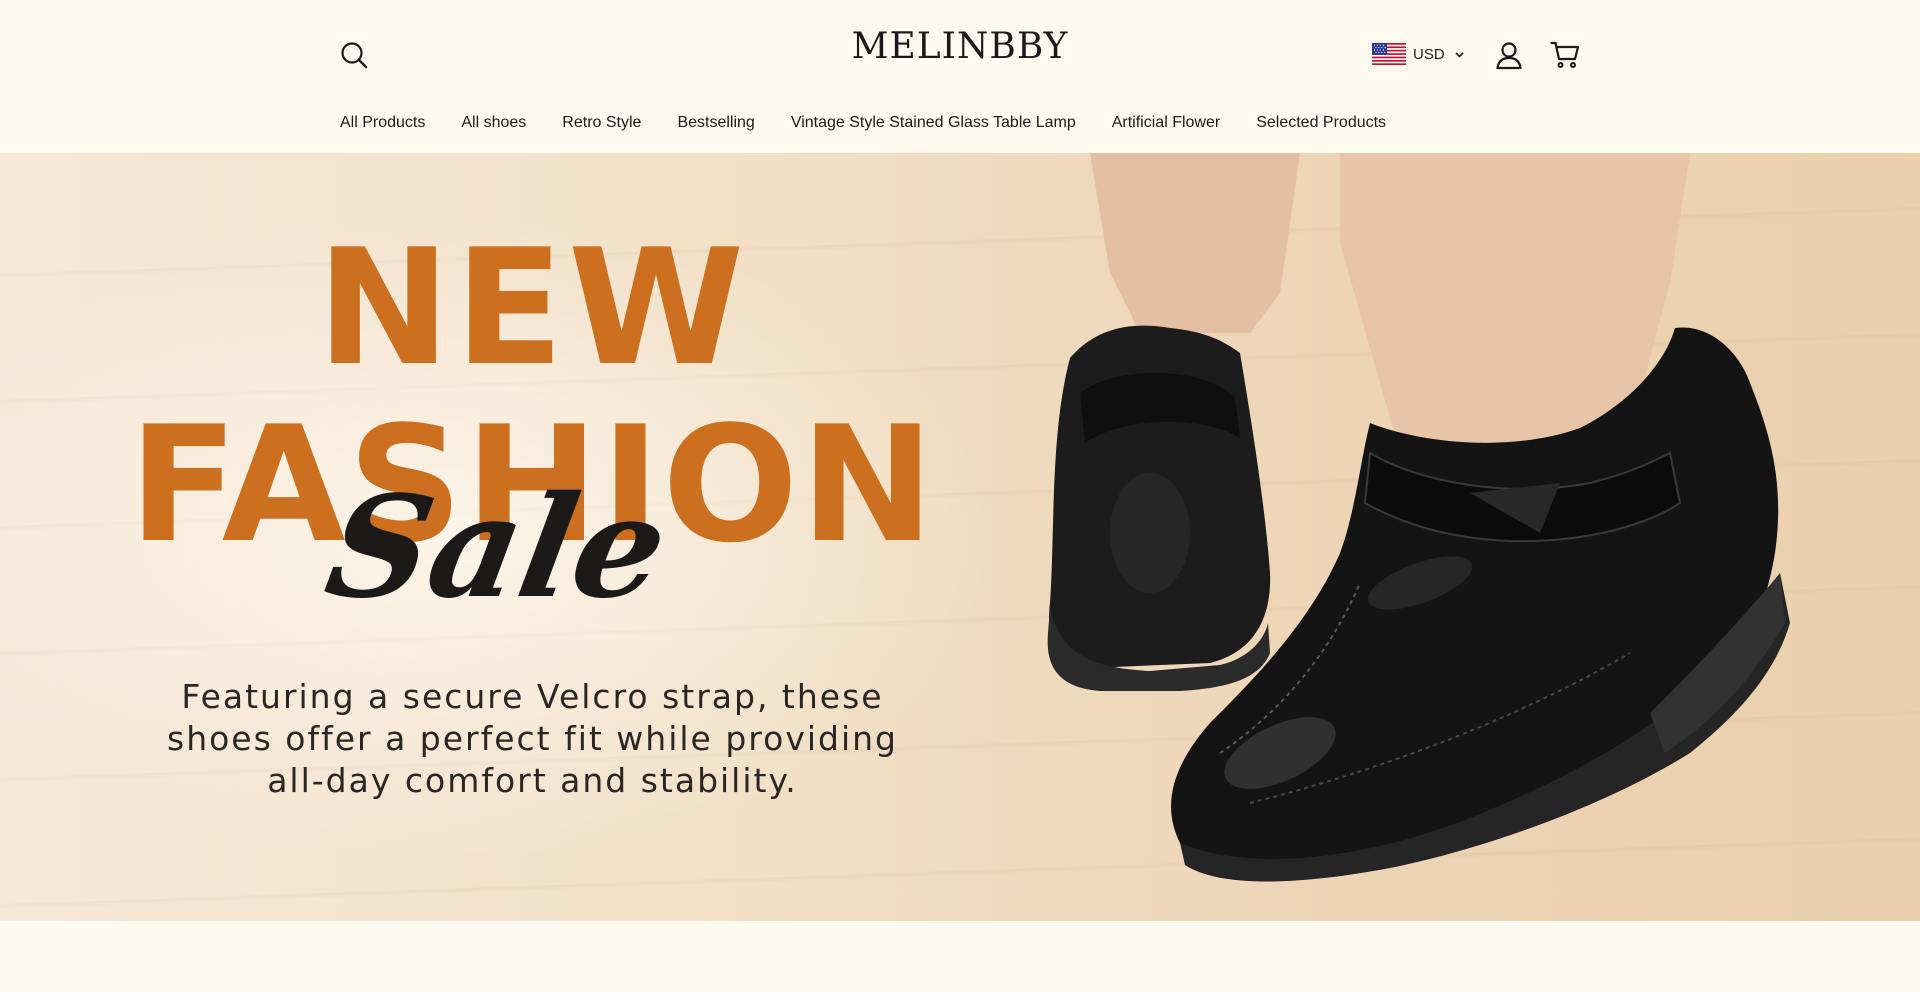 This screenshot has width=1920, height=993. I want to click on nav-item-bestselling: Bestselling, so click(715, 123).